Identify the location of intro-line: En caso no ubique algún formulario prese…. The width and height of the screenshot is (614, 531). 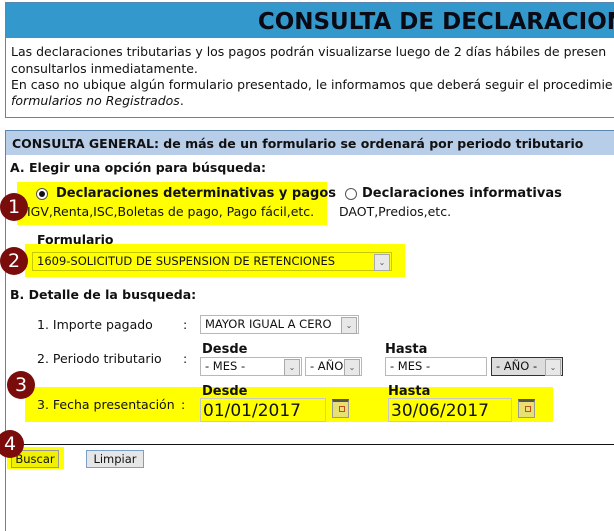
(312, 84).